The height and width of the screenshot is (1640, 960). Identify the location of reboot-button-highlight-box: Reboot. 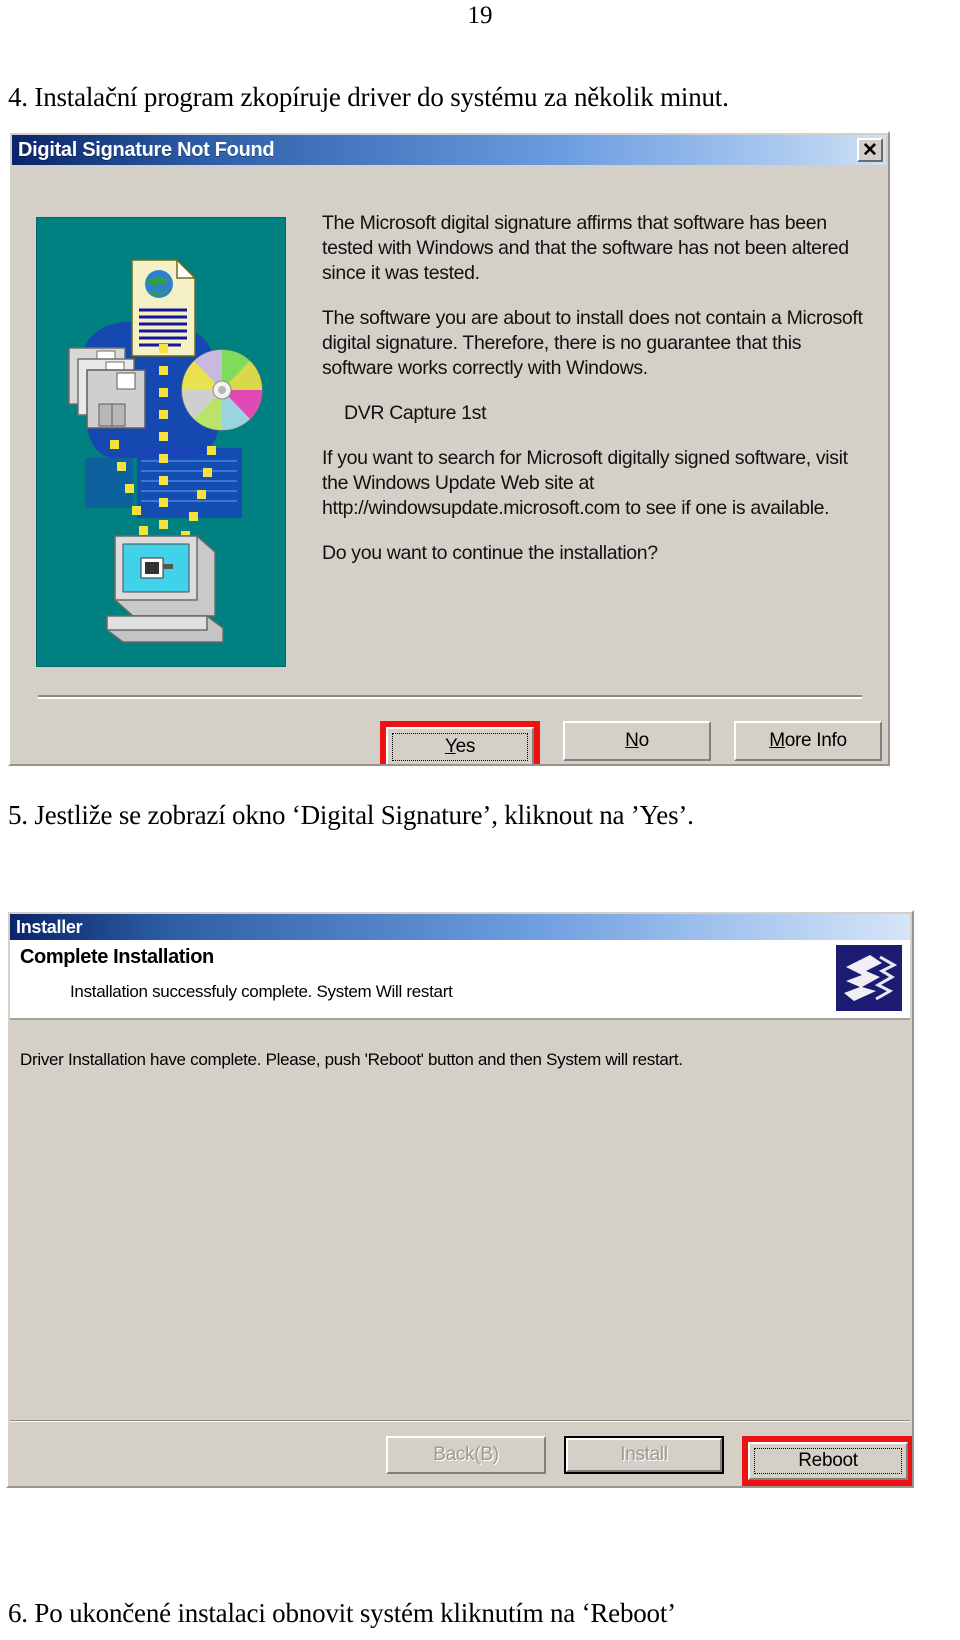
(827, 1461).